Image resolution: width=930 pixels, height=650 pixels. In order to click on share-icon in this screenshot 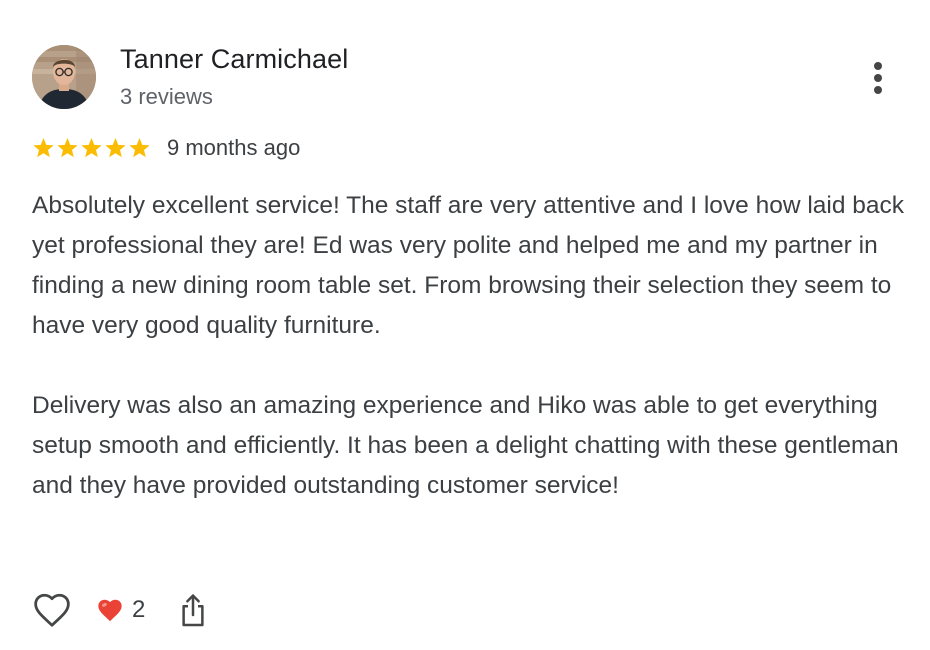, I will do `click(193, 610)`.